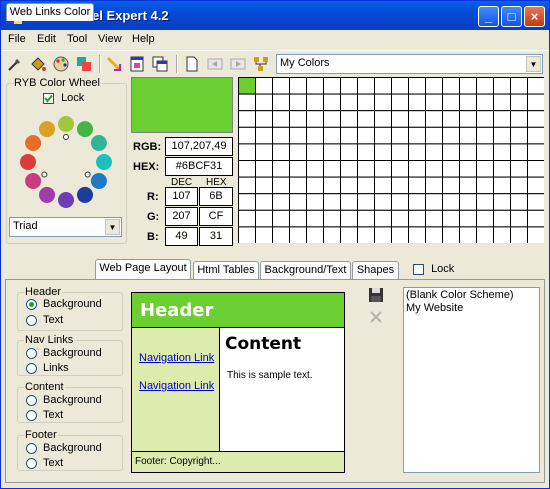 This screenshot has height=489, width=550. Describe the element at coordinates (181, 236) in the screenshot. I see `b-dec-field: 49` at that location.